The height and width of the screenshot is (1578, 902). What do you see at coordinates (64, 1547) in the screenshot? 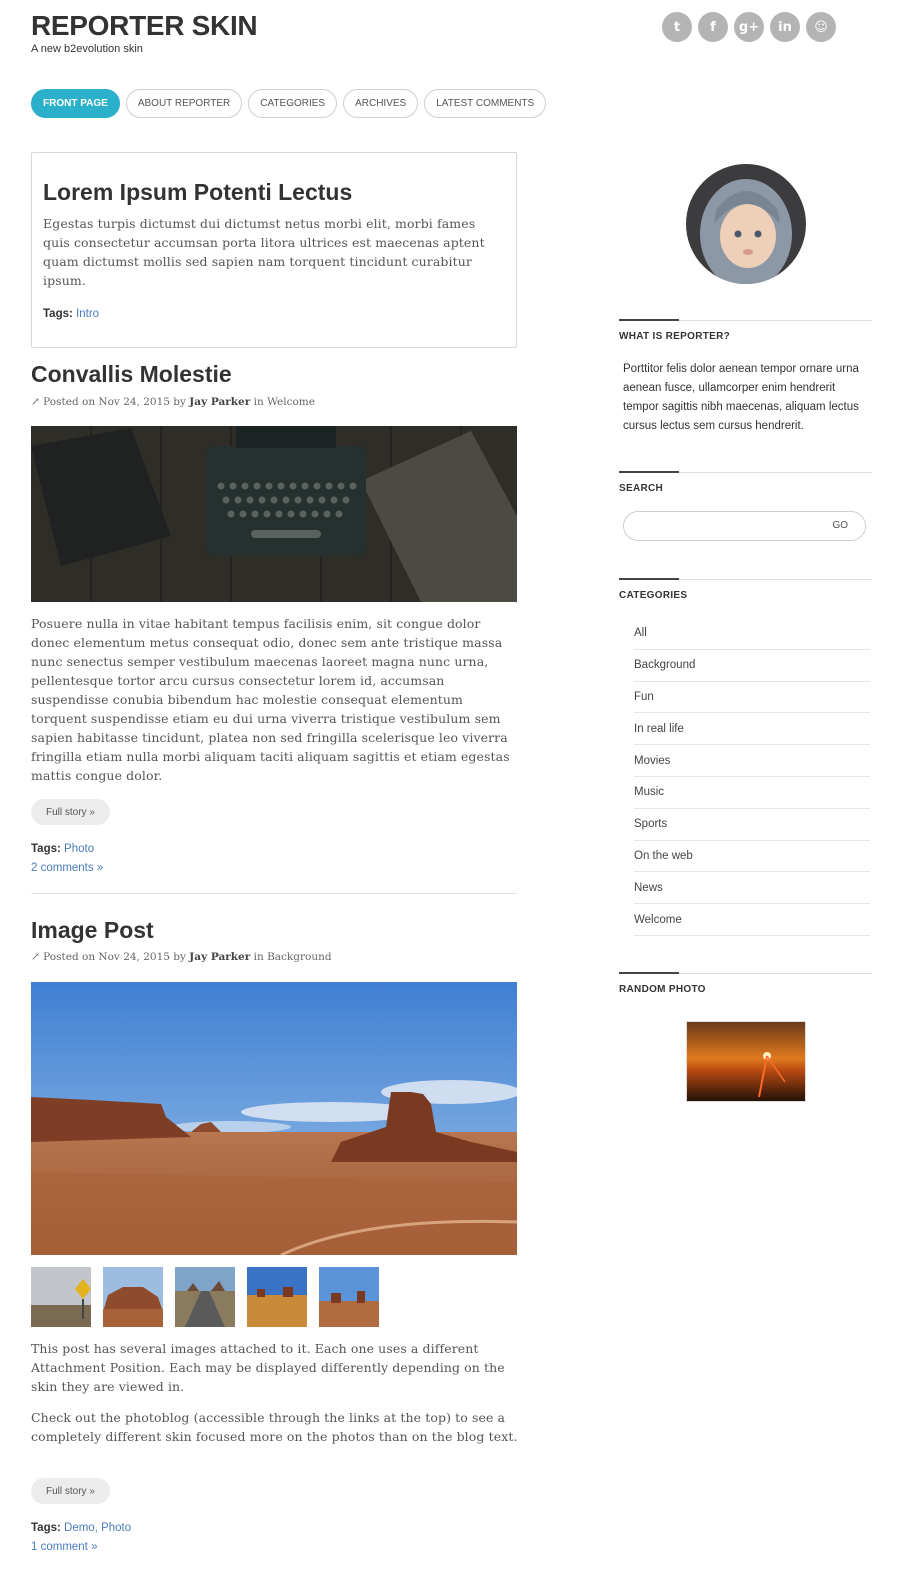
I see `comments-link: 1 comment »` at bounding box center [64, 1547].